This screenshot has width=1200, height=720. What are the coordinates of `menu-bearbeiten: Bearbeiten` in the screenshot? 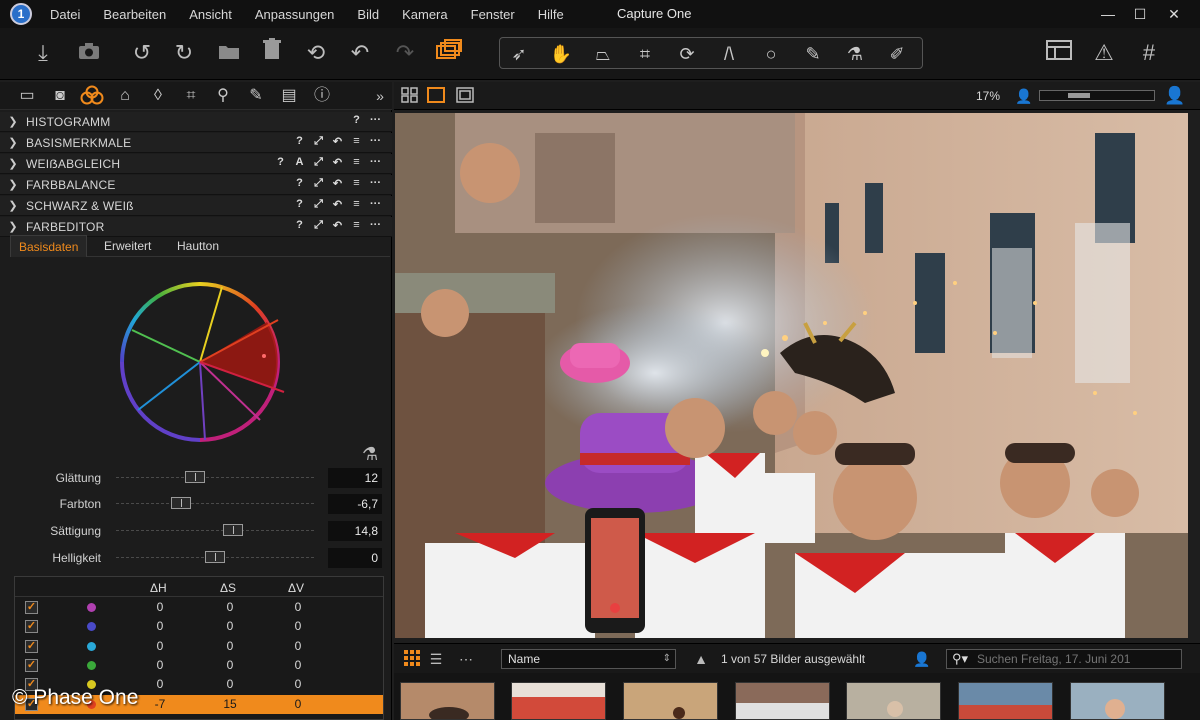 It's located at (134, 14).